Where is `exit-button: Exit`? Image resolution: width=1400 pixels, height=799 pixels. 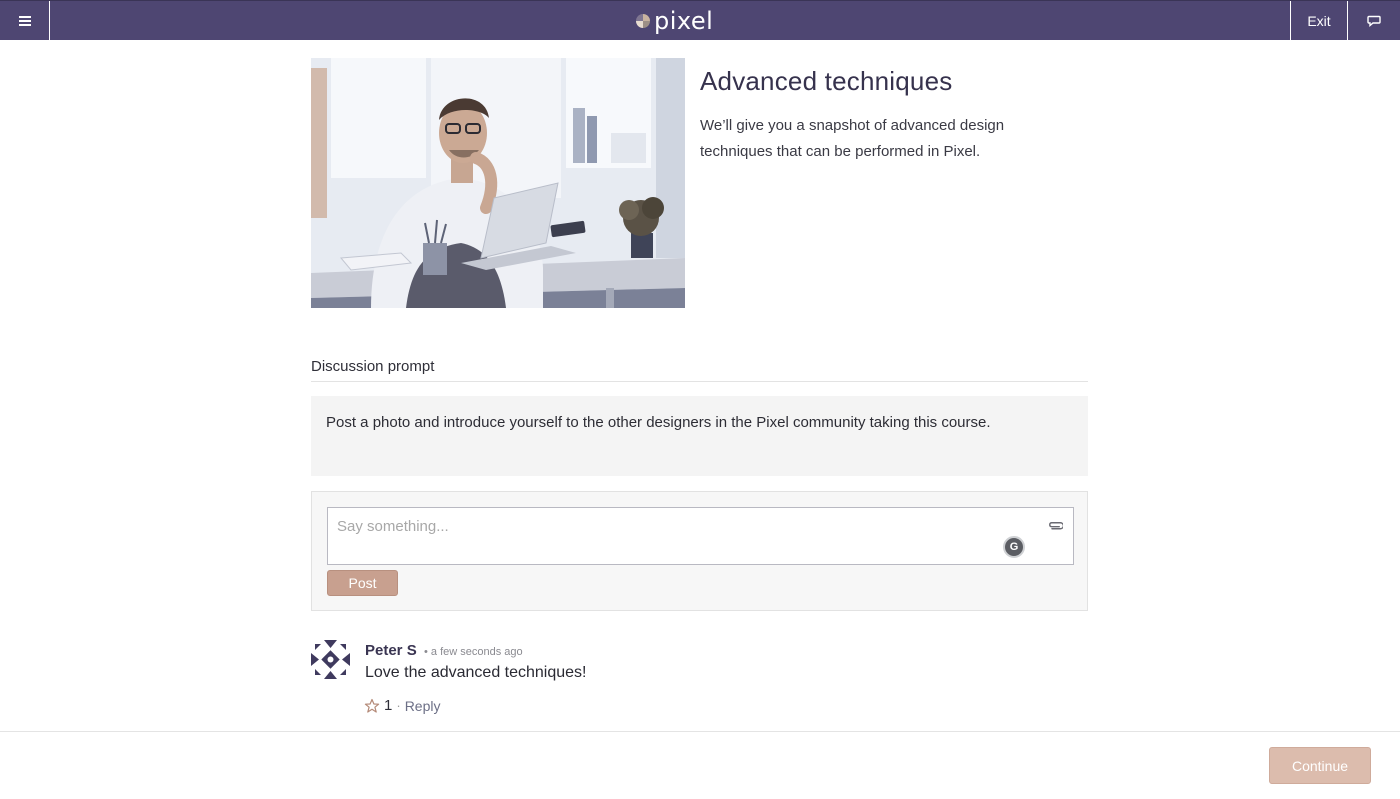
exit-button: Exit is located at coordinates (1318, 21).